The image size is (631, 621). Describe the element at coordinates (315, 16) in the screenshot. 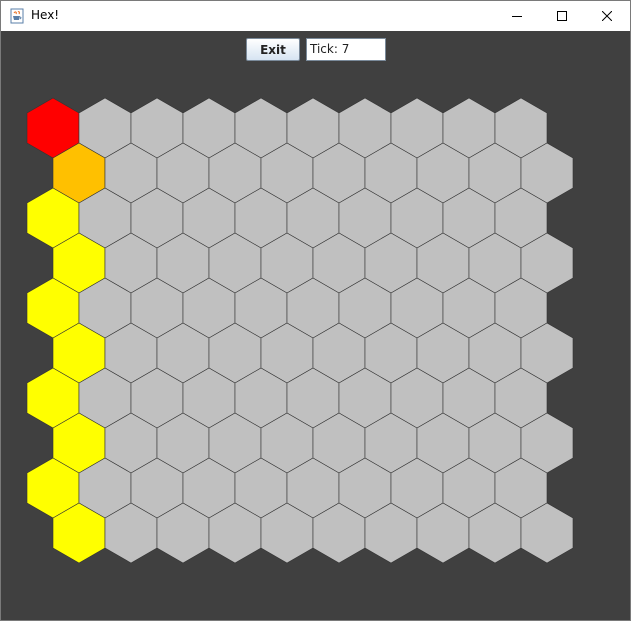

I see `title-bar: Hex!` at that location.